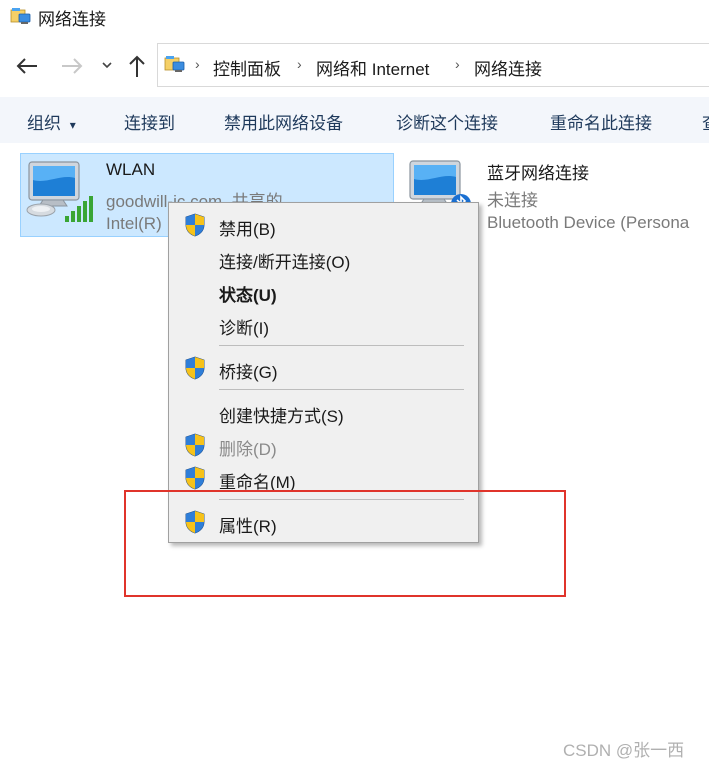  Describe the element at coordinates (433, 65) in the screenshot. I see `address-bar: › 控制面板 › 网络和 Internet › 网络连接` at that location.